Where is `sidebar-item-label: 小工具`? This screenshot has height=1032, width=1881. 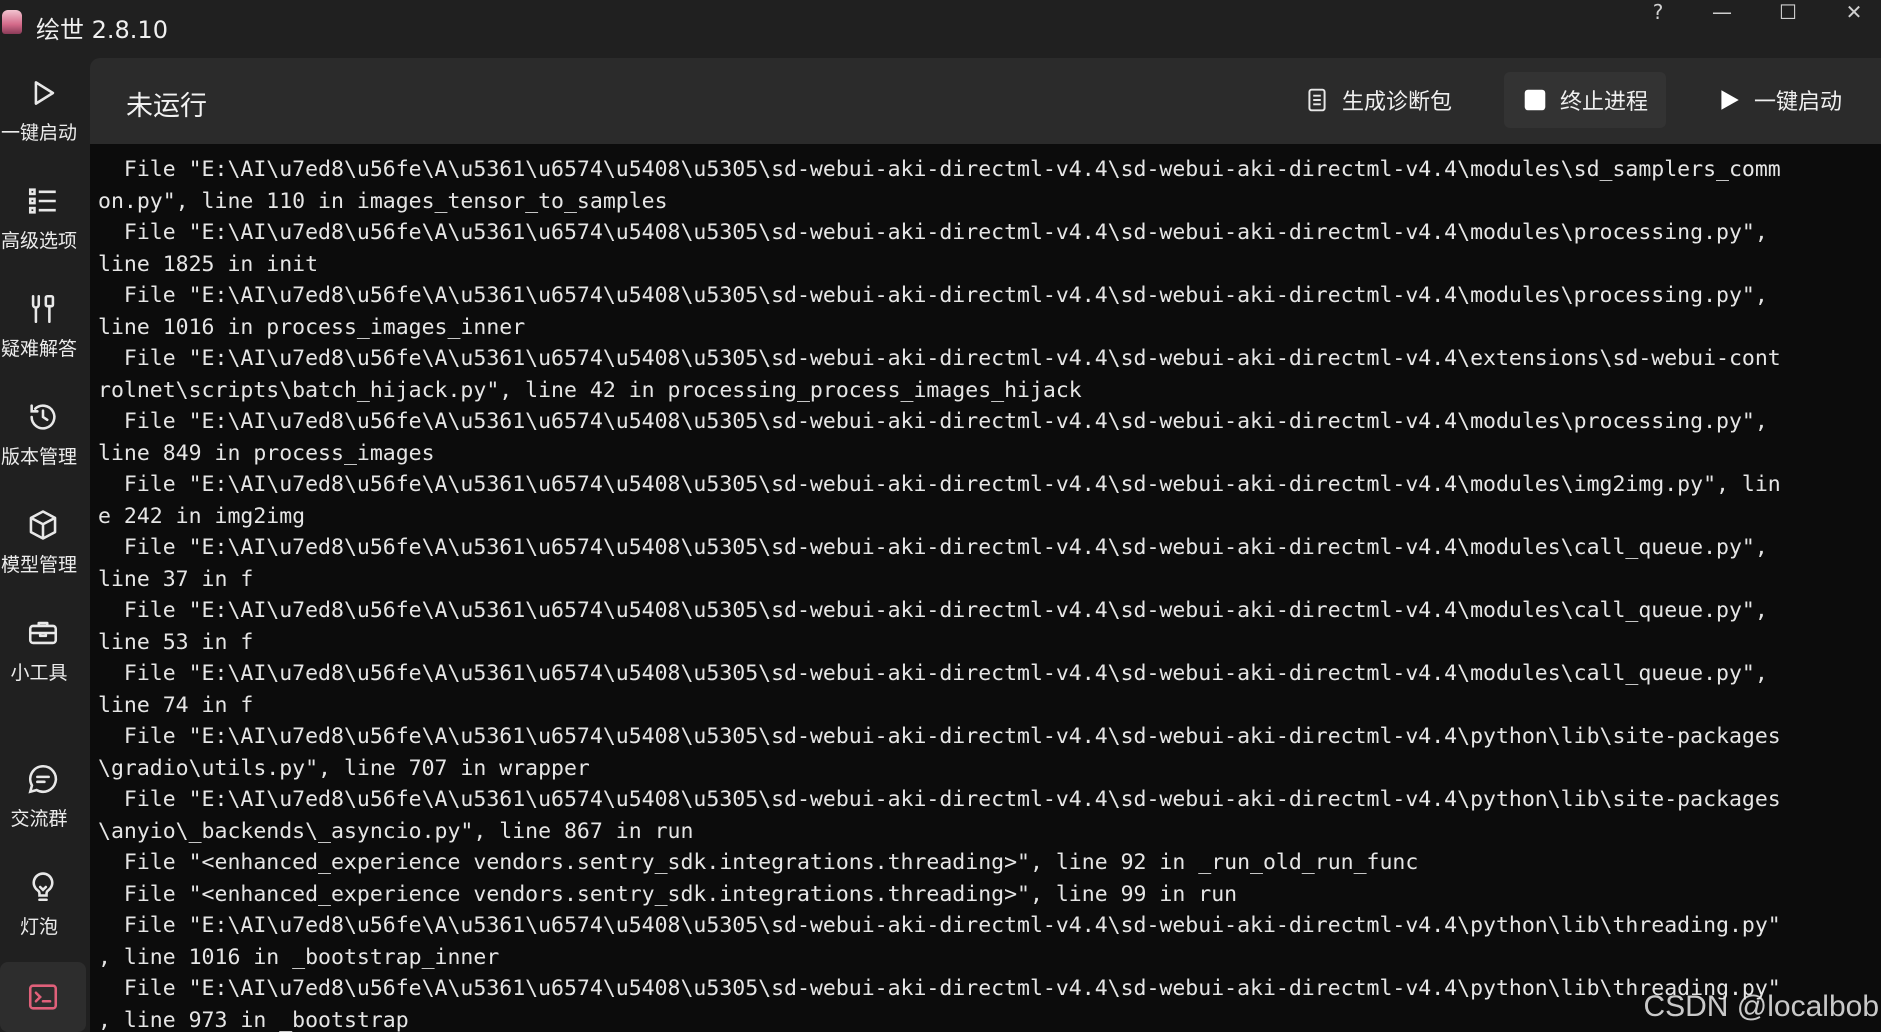
sidebar-item-label: 小工具 is located at coordinates (39, 673).